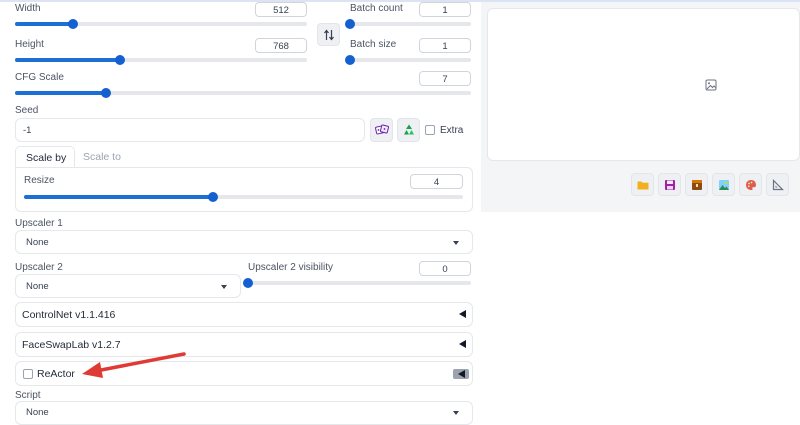 This screenshot has width=800, height=425. What do you see at coordinates (28, 8) in the screenshot?
I see `width-label: Width` at bounding box center [28, 8].